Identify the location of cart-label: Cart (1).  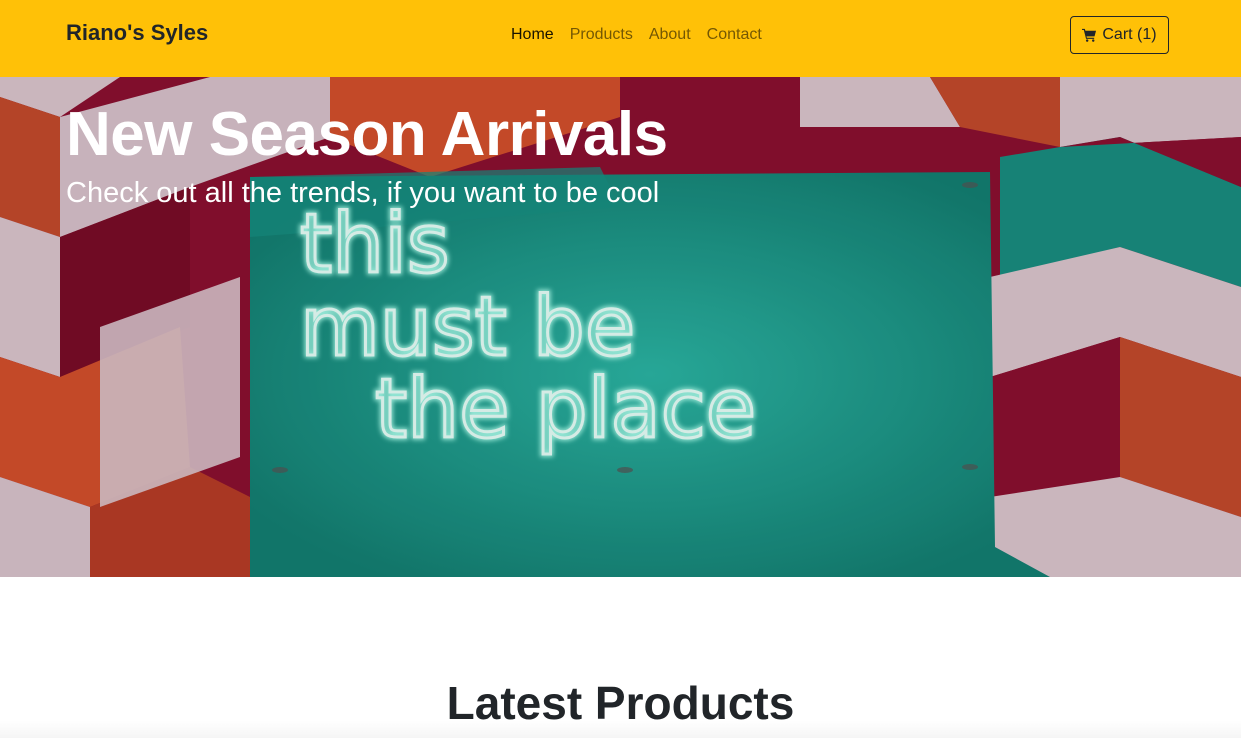
(1129, 34).